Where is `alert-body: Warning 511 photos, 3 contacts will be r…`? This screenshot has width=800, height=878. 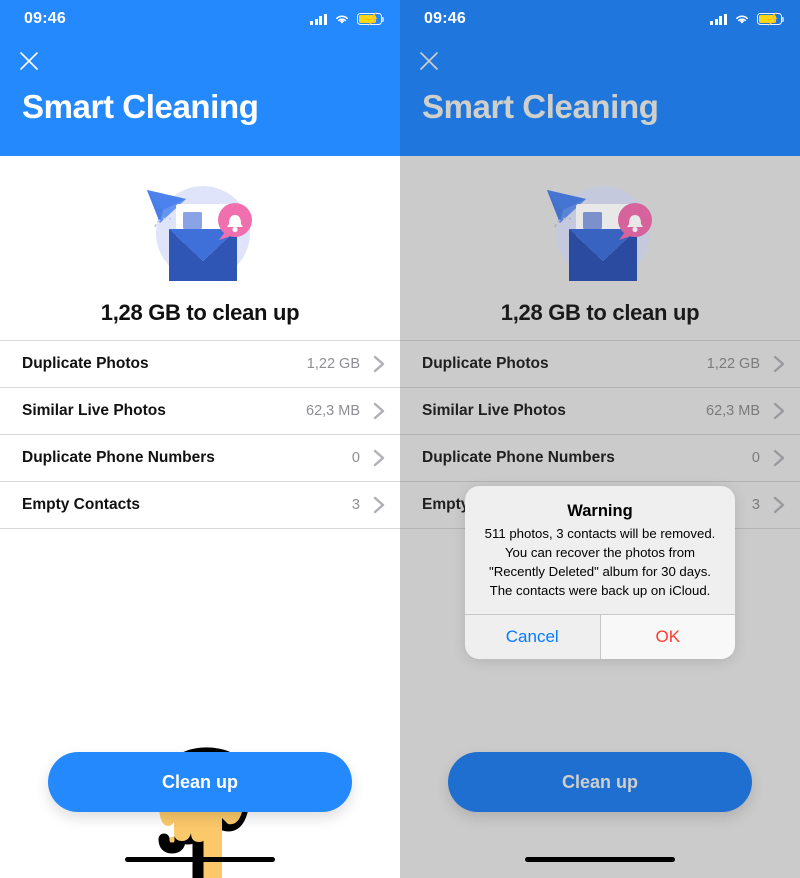
alert-body: Warning 511 photos, 3 contacts will be r… is located at coordinates (600, 550).